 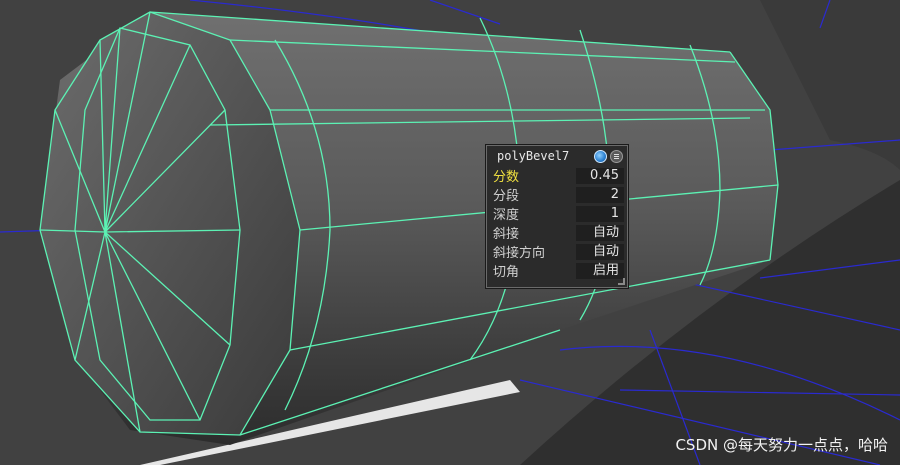 What do you see at coordinates (533, 175) in the screenshot?
I see `attr-label: 分数` at bounding box center [533, 175].